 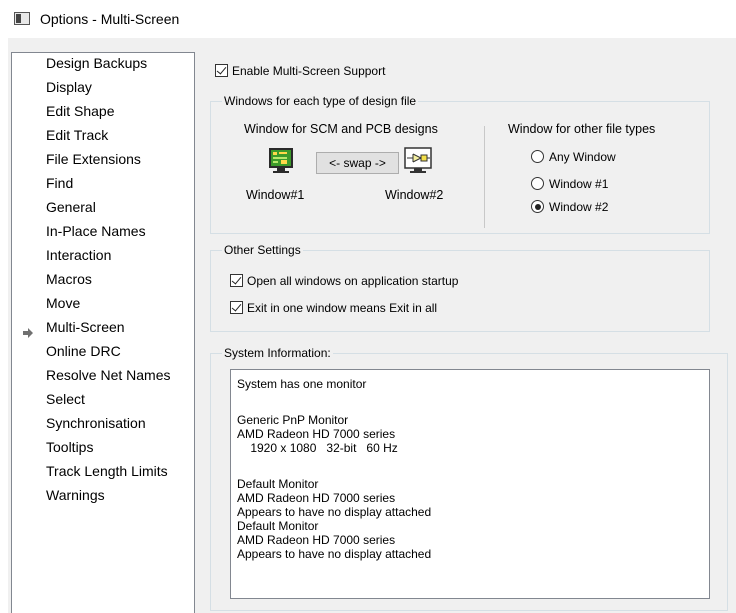 What do you see at coordinates (83, 351) in the screenshot?
I see `nav-item-online-drc: Online DRC` at bounding box center [83, 351].